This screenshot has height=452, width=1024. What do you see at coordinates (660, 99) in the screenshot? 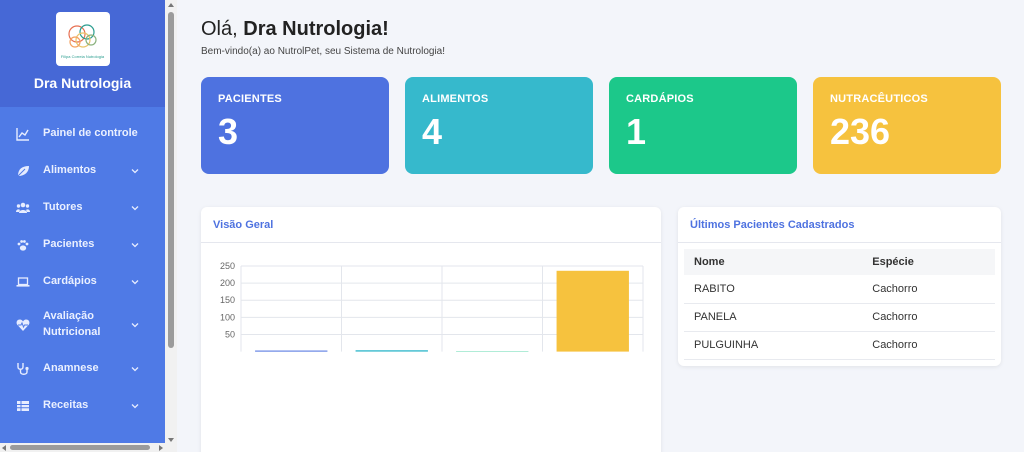
I see `stat-card-label: CARDÁPIOS` at bounding box center [660, 99].